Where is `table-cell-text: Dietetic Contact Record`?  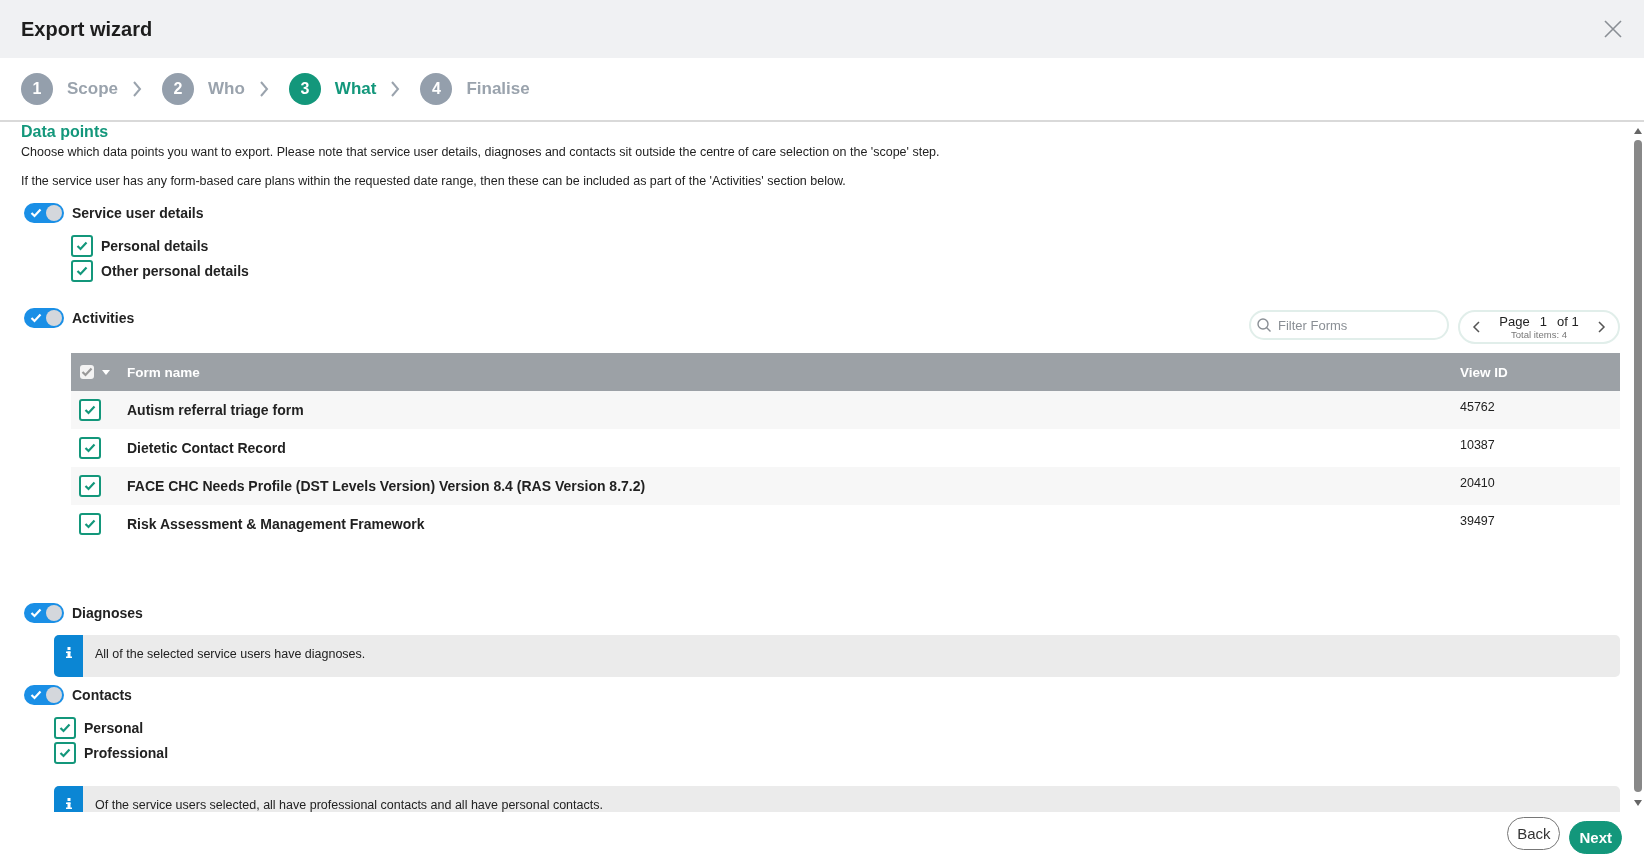 table-cell-text: Dietetic Contact Record is located at coordinates (207, 448).